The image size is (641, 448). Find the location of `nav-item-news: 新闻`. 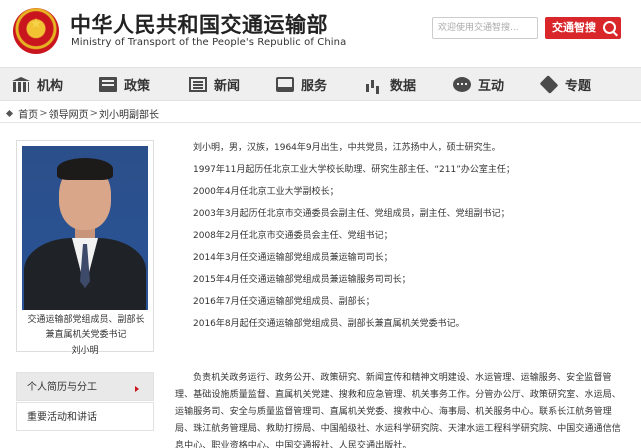

nav-item-news: 新闻 is located at coordinates (214, 84).